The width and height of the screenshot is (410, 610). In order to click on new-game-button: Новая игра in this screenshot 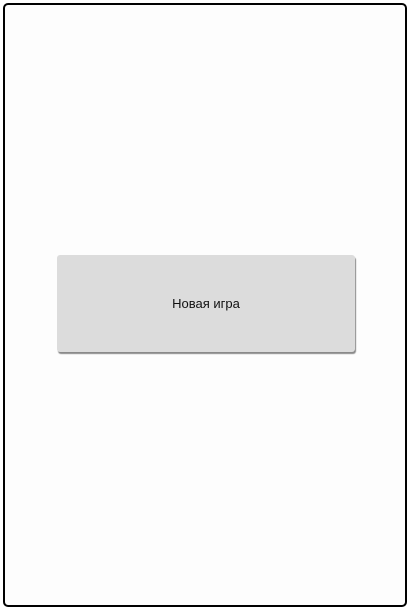, I will do `click(206, 303)`.